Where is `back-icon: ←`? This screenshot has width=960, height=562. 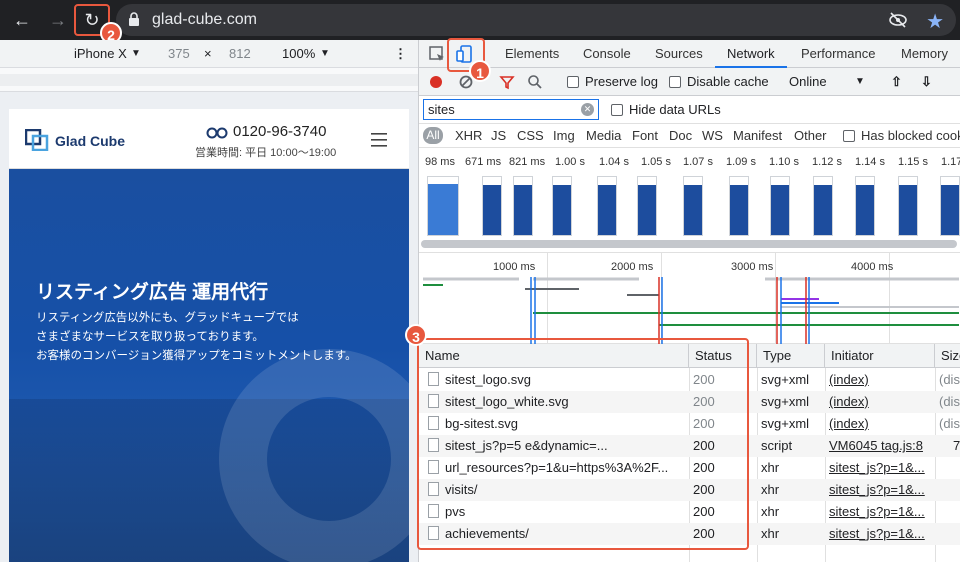
back-icon: ← is located at coordinates (22, 20).